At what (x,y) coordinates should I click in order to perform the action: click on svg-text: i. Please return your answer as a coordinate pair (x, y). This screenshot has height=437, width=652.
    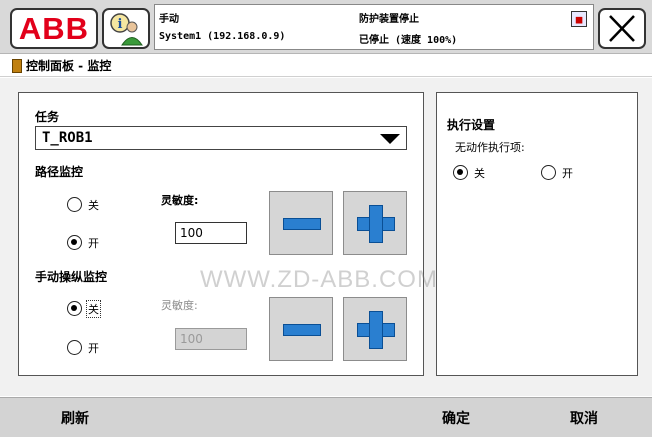
    Looking at the image, I should click on (120, 24).